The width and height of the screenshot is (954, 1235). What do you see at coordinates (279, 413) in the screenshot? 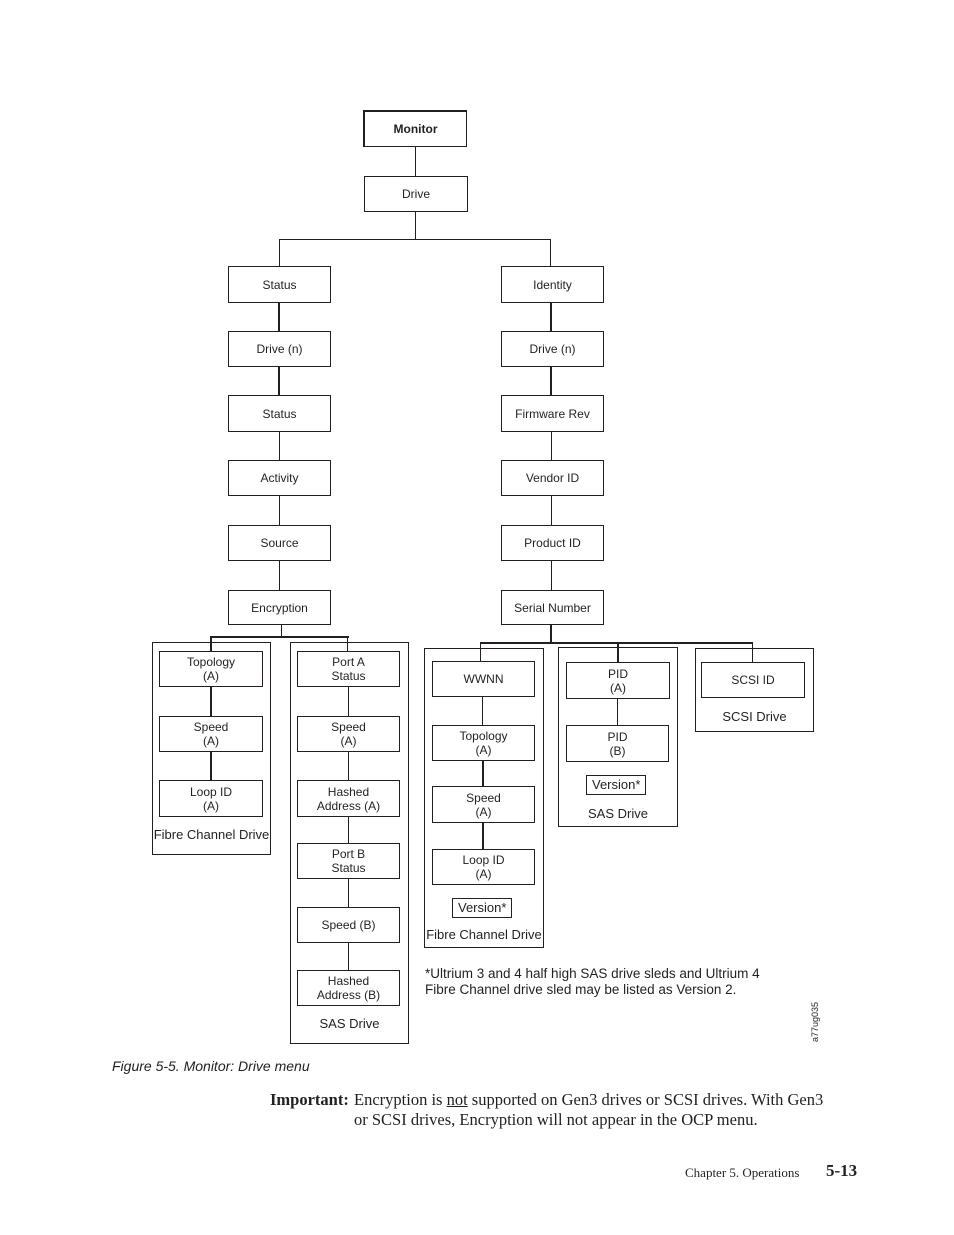
I see `node-status-status: Status` at bounding box center [279, 413].